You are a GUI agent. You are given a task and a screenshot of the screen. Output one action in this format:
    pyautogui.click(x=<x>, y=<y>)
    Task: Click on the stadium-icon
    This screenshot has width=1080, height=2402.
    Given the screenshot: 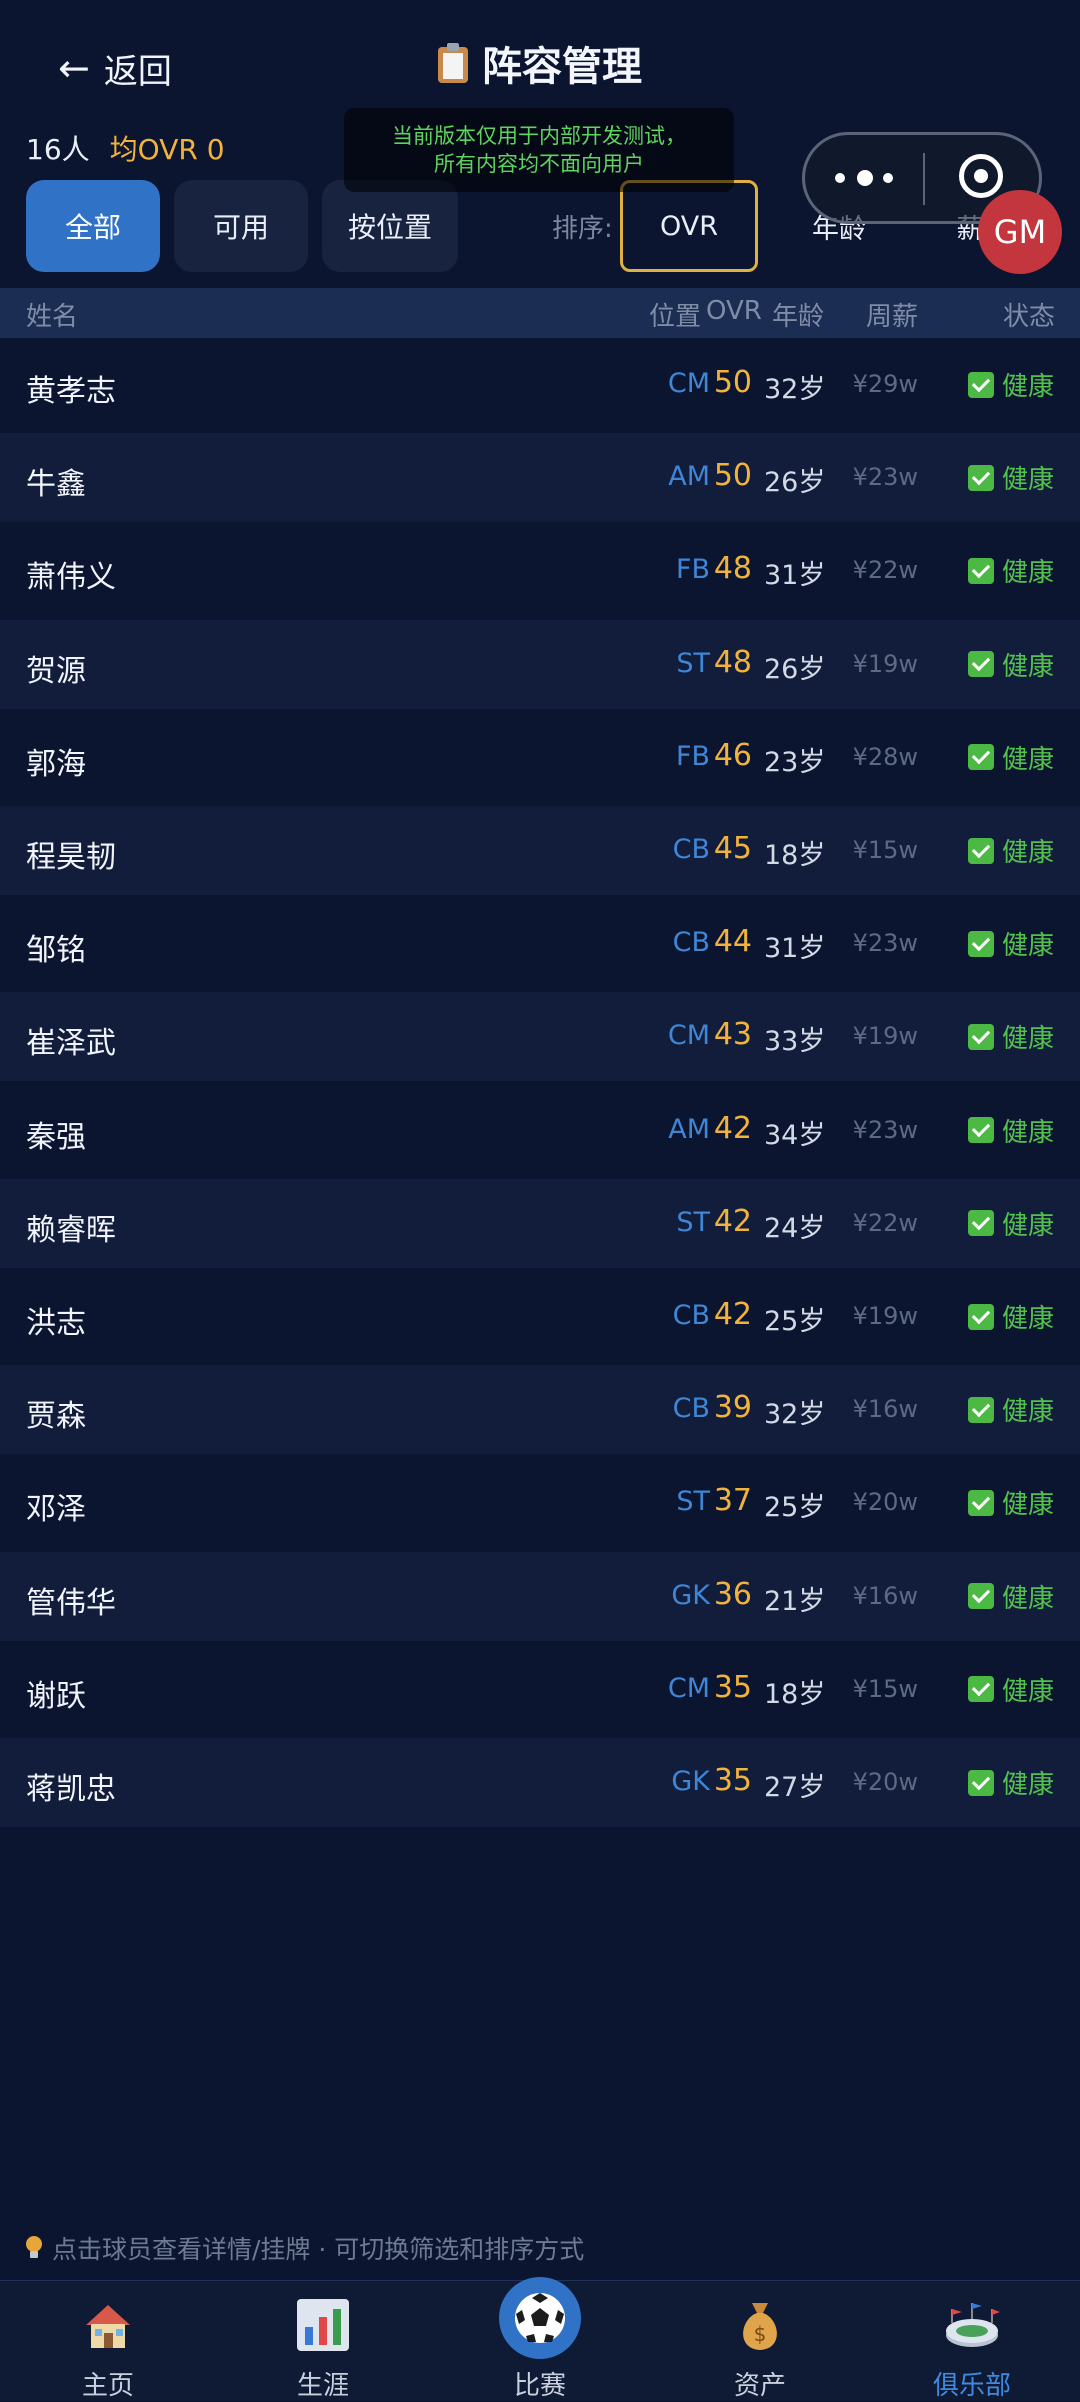 What is the action you would take?
    pyautogui.click(x=973, y=2325)
    